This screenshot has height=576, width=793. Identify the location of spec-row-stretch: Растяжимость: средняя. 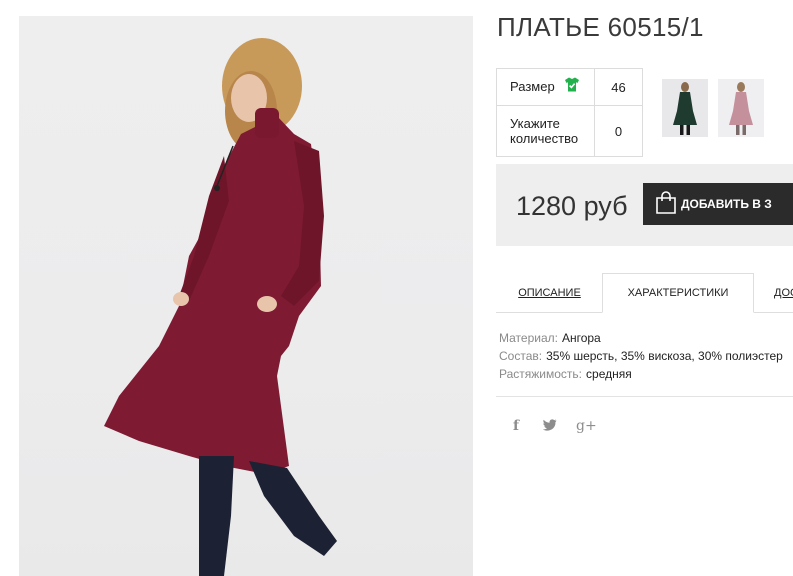
(641, 374).